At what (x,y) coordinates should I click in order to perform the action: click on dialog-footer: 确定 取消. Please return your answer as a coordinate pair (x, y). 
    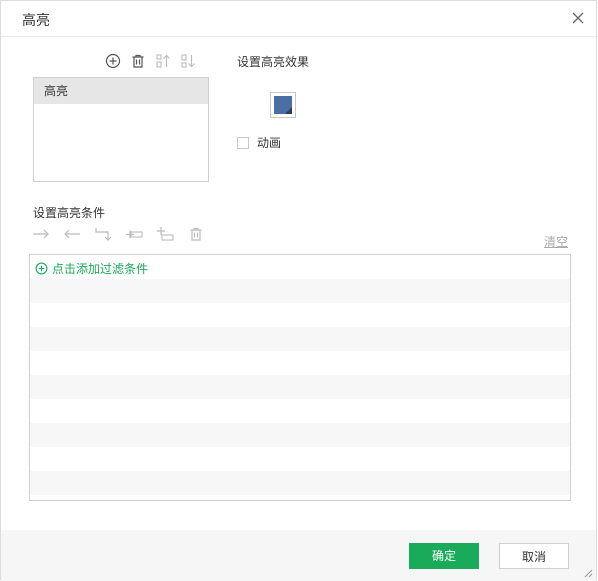
    Looking at the image, I should click on (298, 555).